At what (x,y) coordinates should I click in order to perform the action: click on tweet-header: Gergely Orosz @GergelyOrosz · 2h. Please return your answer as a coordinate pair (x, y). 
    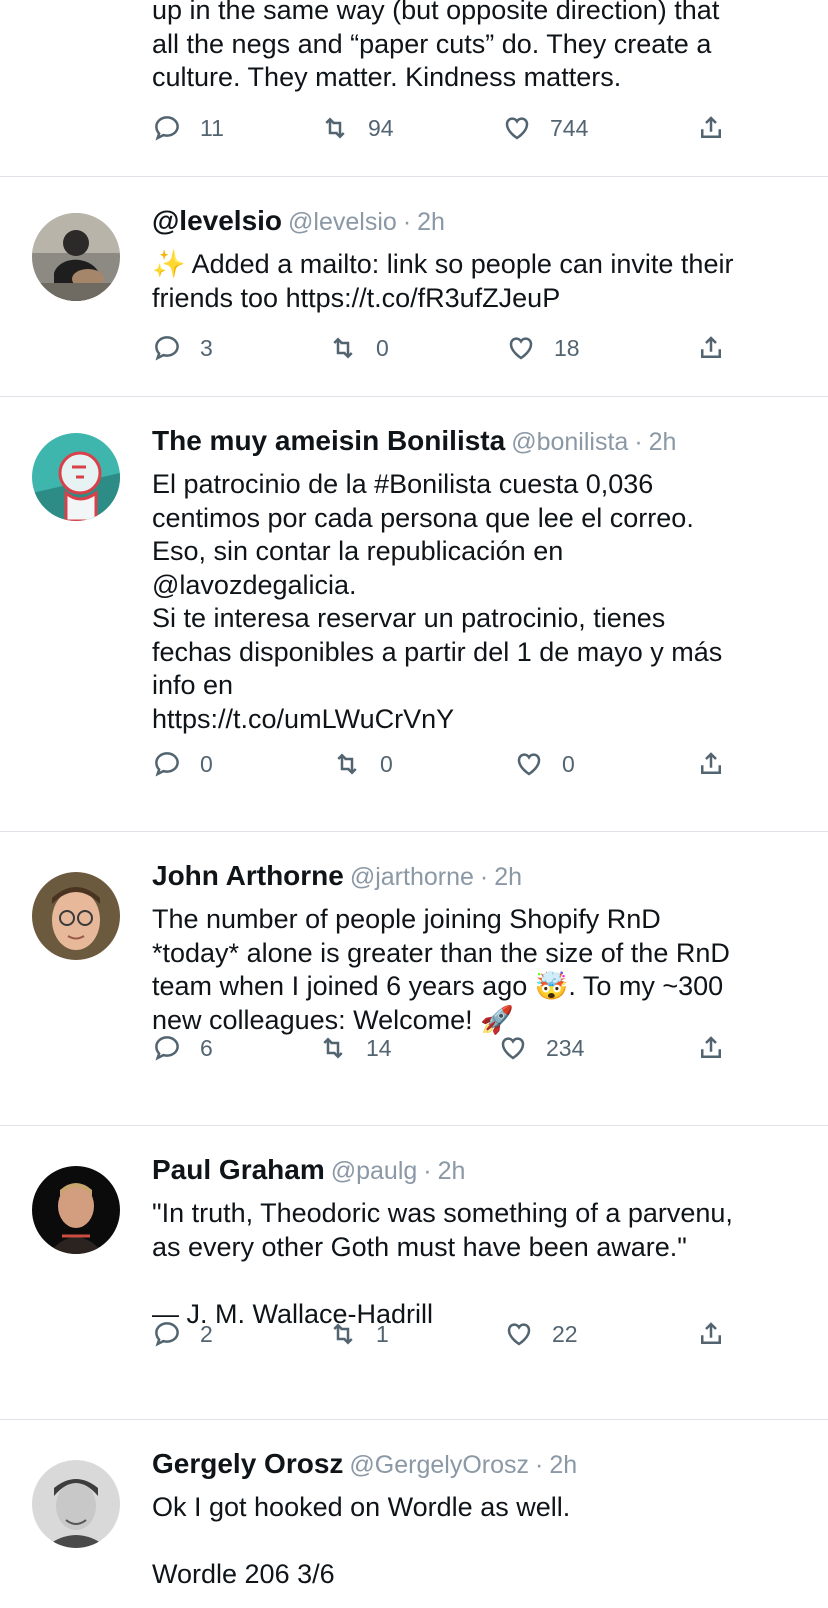
    Looking at the image, I should click on (478, 1468).